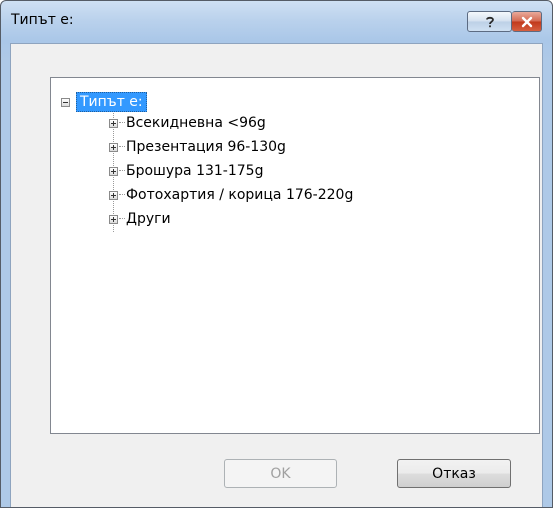 The image size is (553, 508). I want to click on ok-button: OK, so click(280, 473).